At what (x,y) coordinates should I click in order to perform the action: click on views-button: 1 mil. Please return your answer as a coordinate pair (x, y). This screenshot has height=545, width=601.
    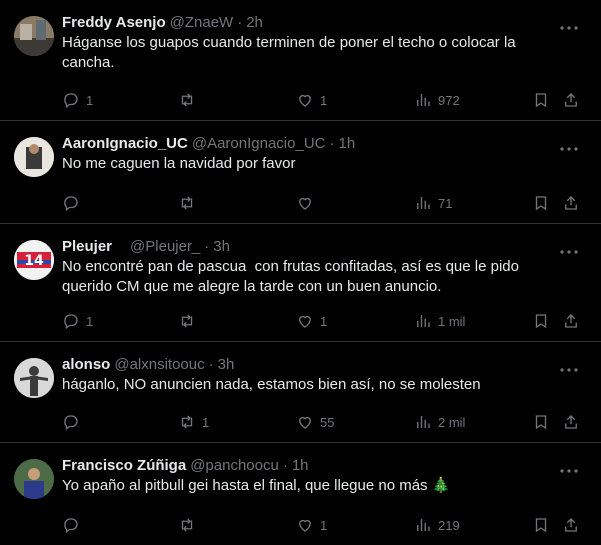
    Looking at the image, I should click on (439, 321).